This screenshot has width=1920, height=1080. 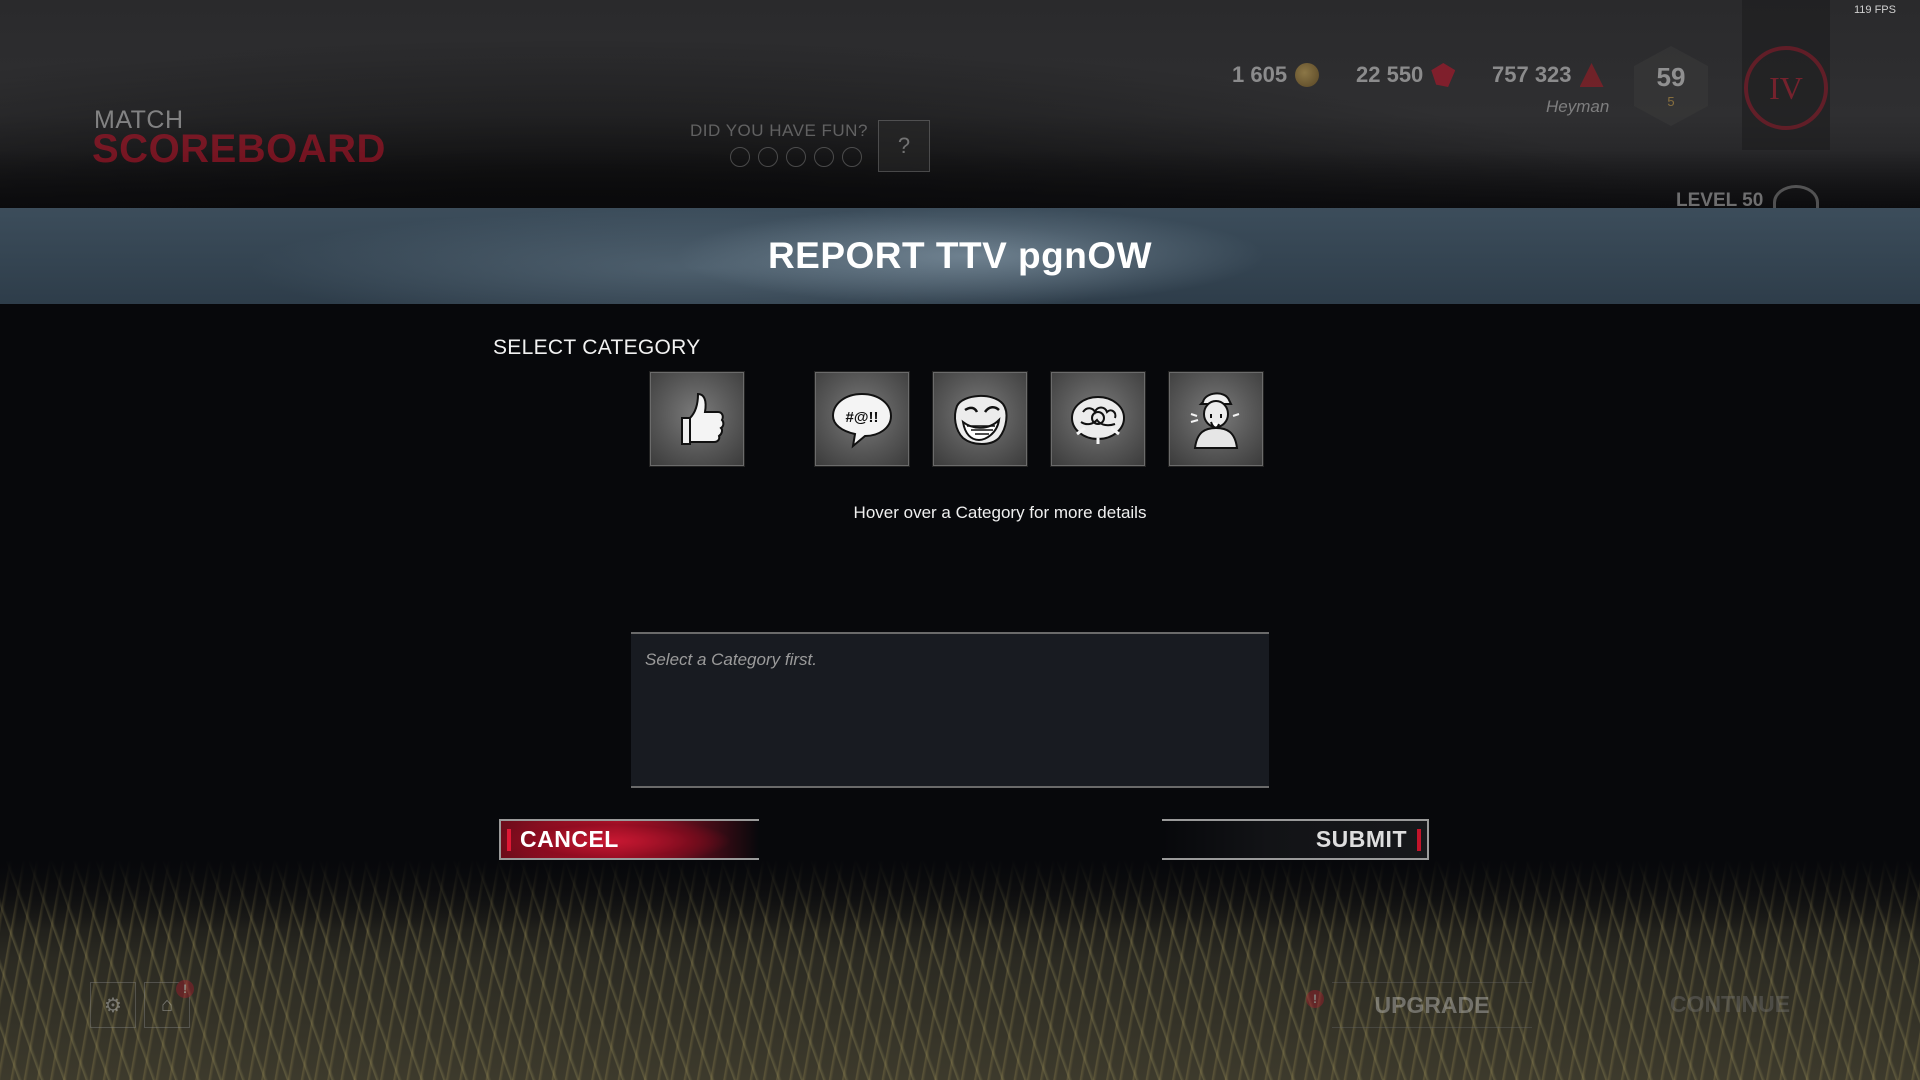 I want to click on auric-cell-icon, so click(x=1443, y=75).